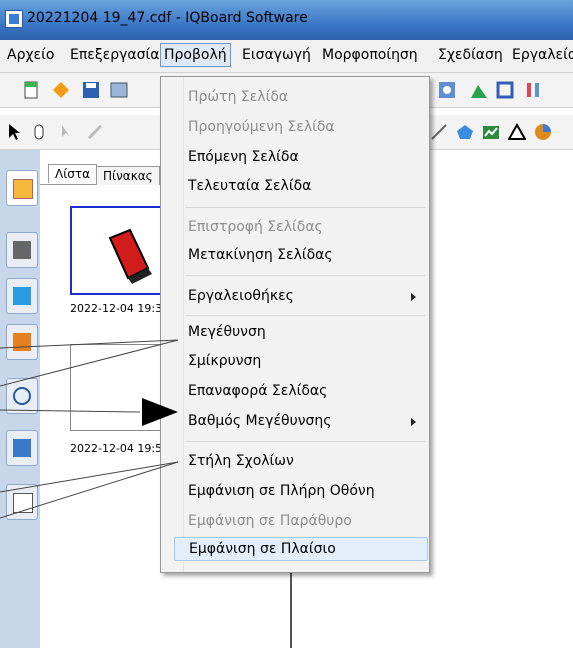  What do you see at coordinates (89, 429) in the screenshot?
I see `annotation-overlay` at bounding box center [89, 429].